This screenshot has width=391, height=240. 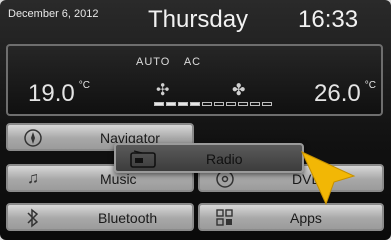 What do you see at coordinates (328, 19) in the screenshot?
I see `clock: 16:33` at bounding box center [328, 19].